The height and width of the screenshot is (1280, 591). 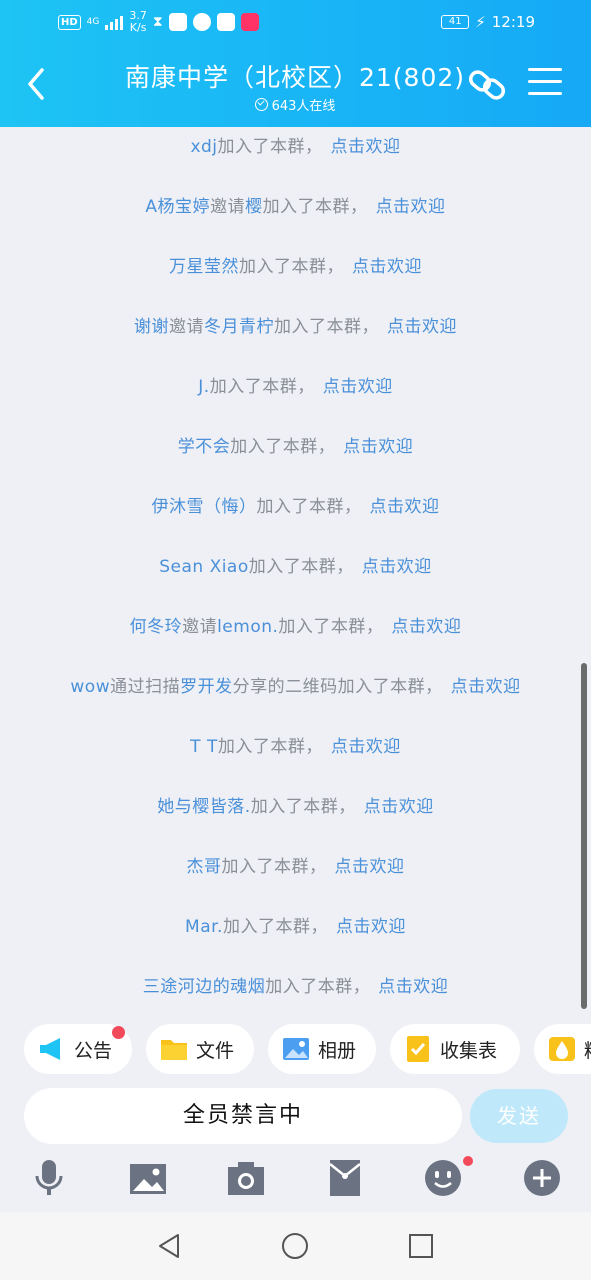 What do you see at coordinates (69, 22) in the screenshot?
I see `hd-indicator: HD` at bounding box center [69, 22].